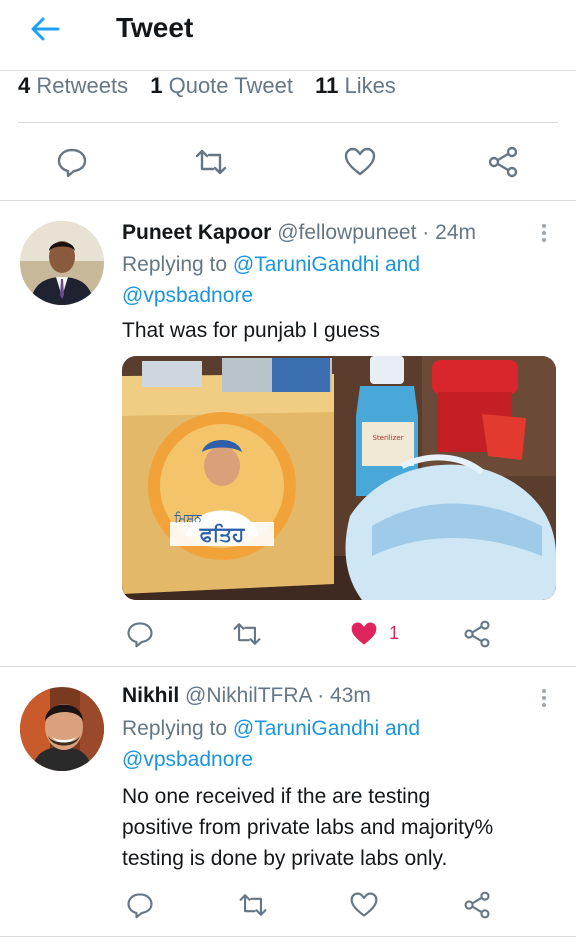 This screenshot has height=944, width=576. I want to click on author-handle: @fellowpuneet, so click(346, 232).